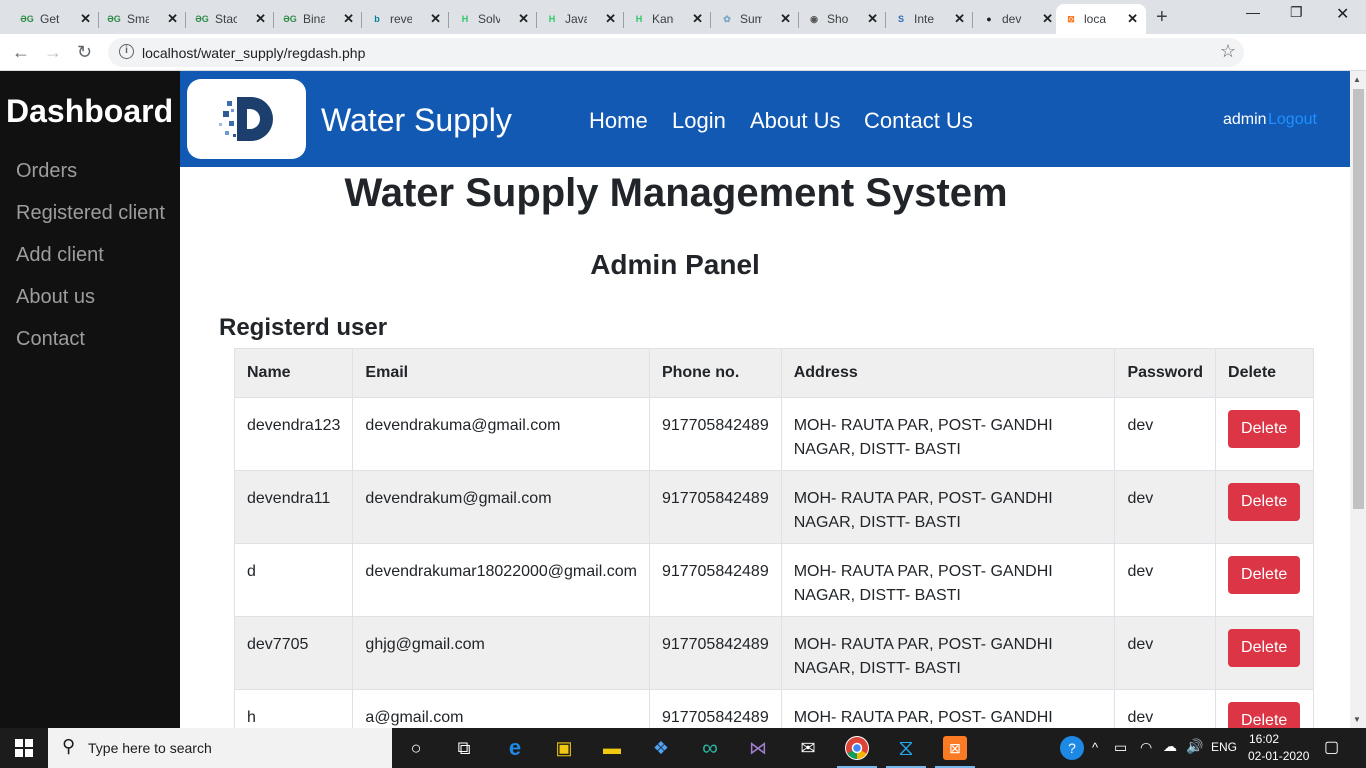 This screenshot has height=768, width=1366. What do you see at coordinates (60, 255) in the screenshot?
I see `sidebar-item-add-client: Add client` at bounding box center [60, 255].